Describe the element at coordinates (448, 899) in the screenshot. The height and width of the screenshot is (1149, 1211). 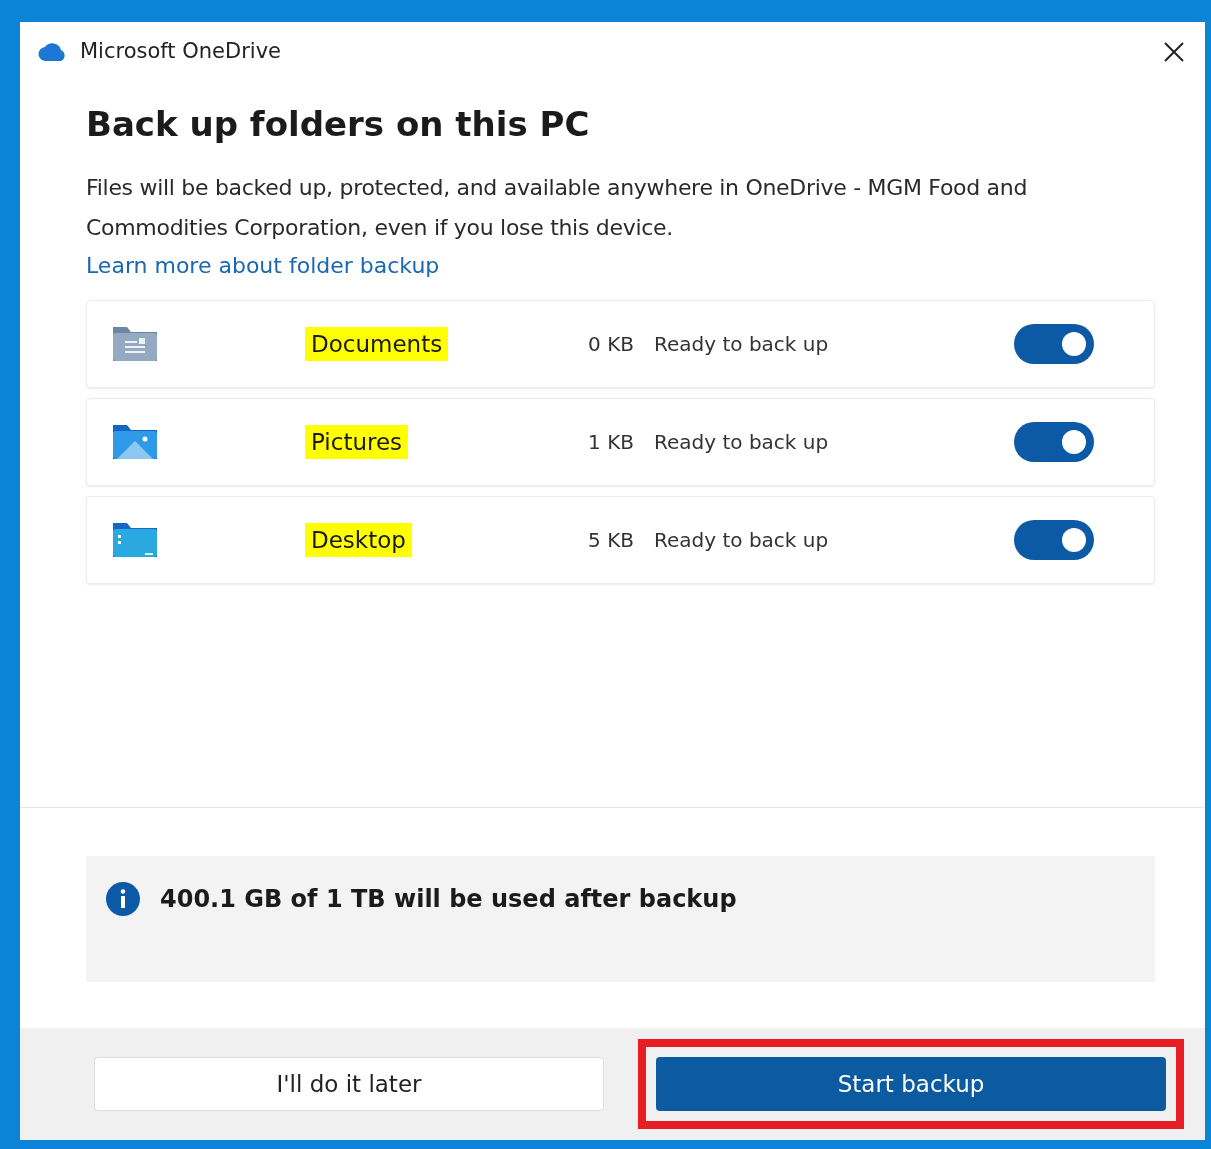
I see `storage-info-text: 400.1 GB of 1 TB will be used after backup` at that location.